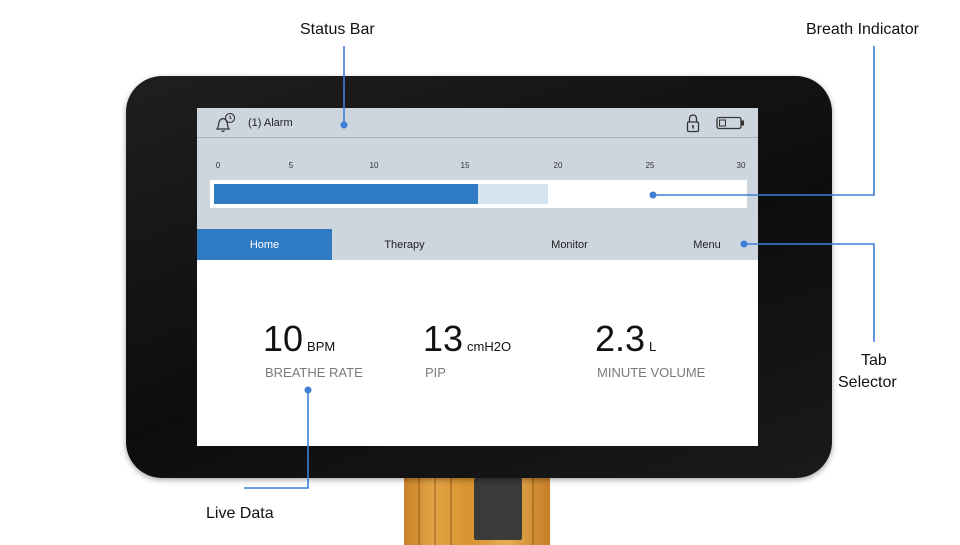 The height and width of the screenshot is (545, 960). What do you see at coordinates (337, 29) in the screenshot?
I see `annotation-status-bar: Status Bar` at bounding box center [337, 29].